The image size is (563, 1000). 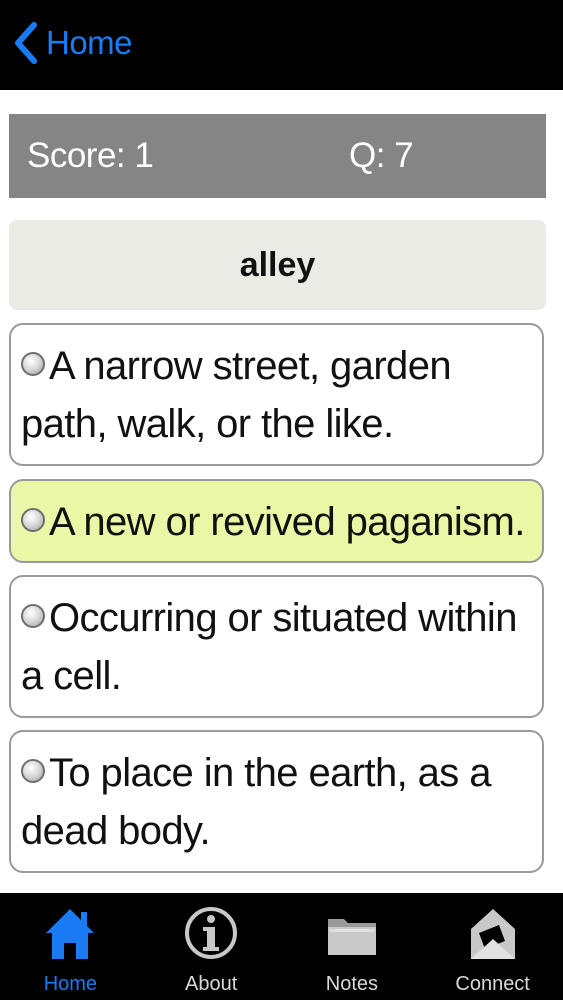 I want to click on answer-option-2: A new or revived paganism., so click(x=276, y=521).